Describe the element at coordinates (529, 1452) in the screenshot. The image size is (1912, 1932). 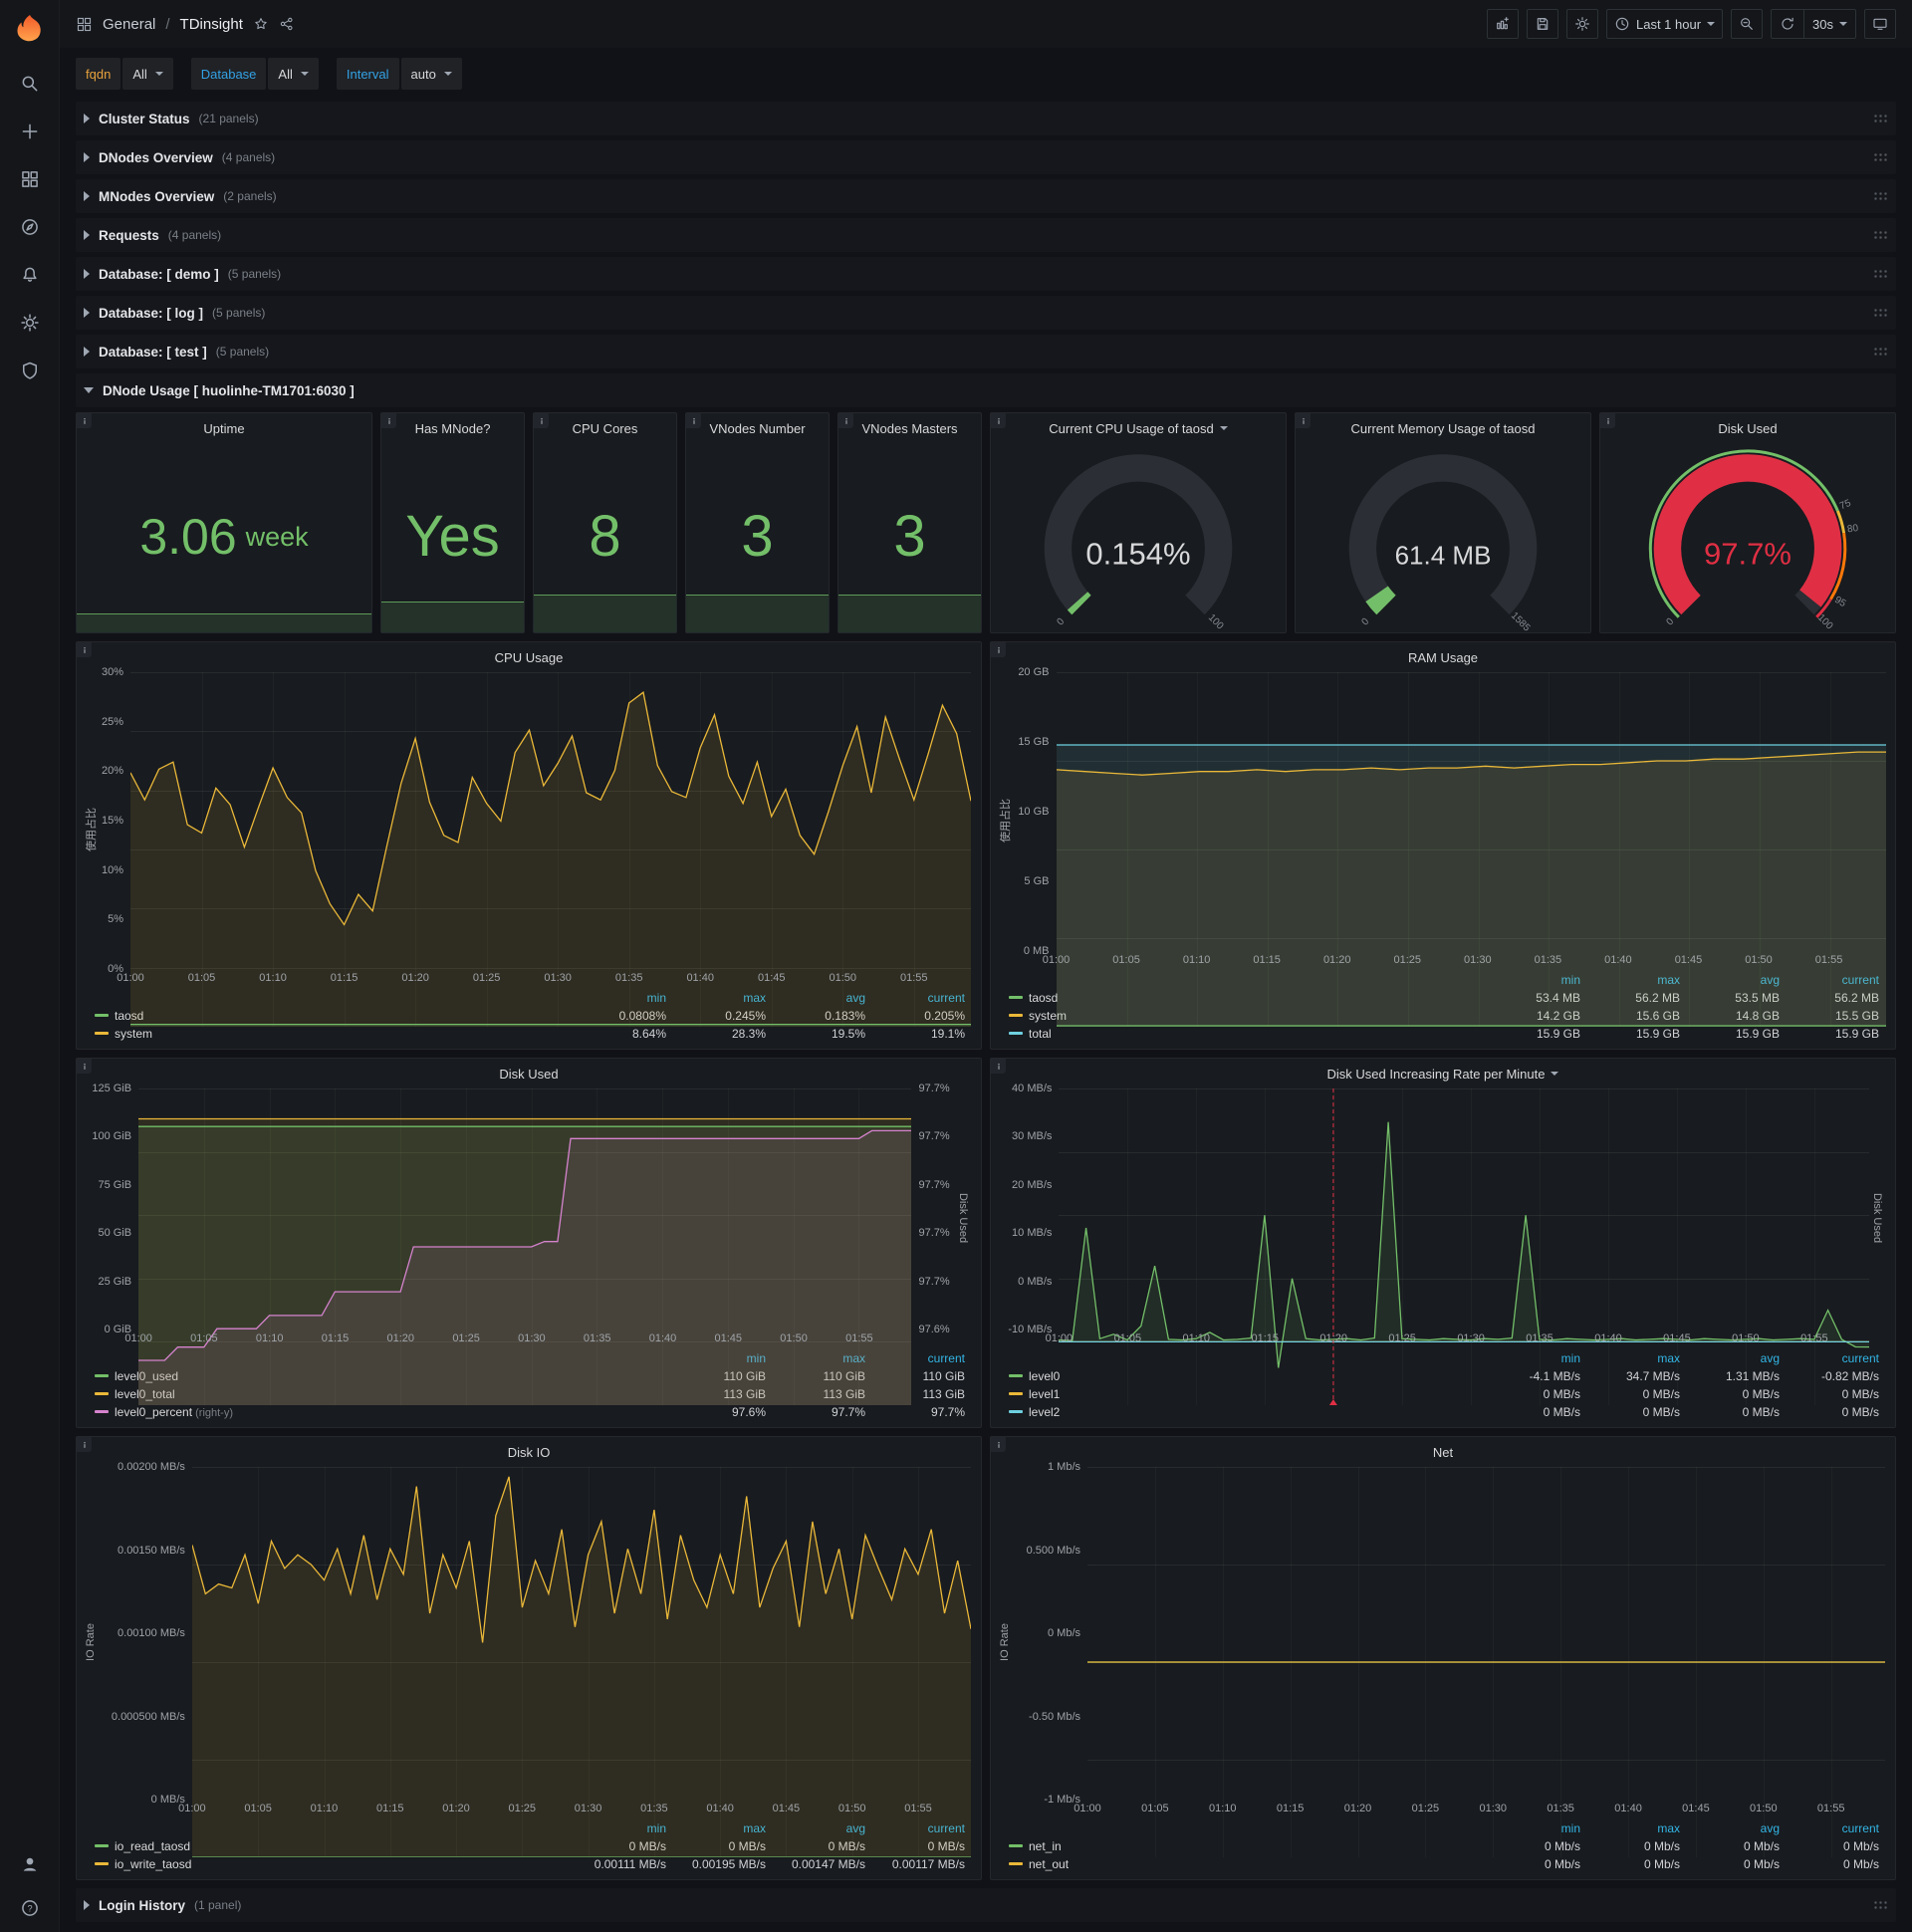
I see `panel-title: Disk IO` at that location.